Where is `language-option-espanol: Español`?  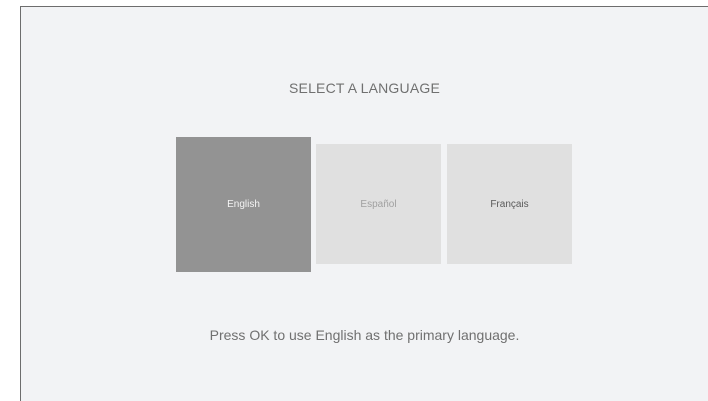 language-option-espanol: Español is located at coordinates (378, 204).